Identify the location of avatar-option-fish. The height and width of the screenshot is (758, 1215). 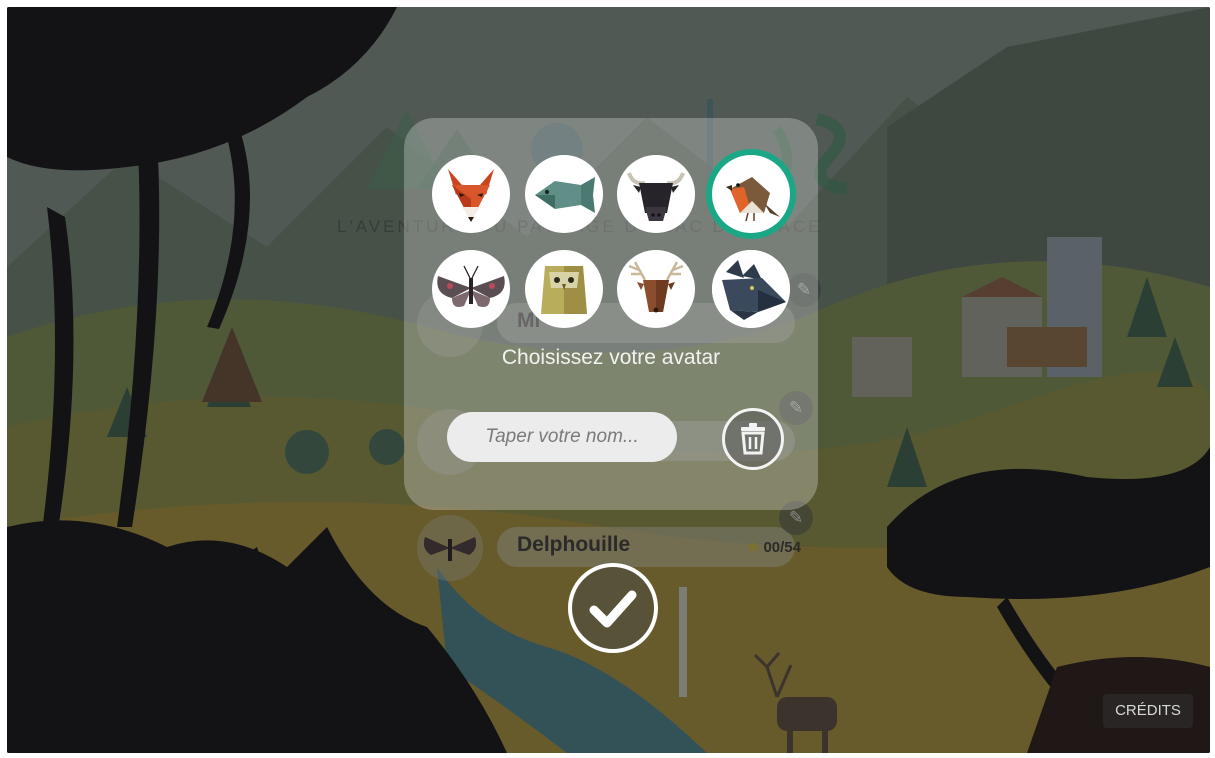
(564, 194).